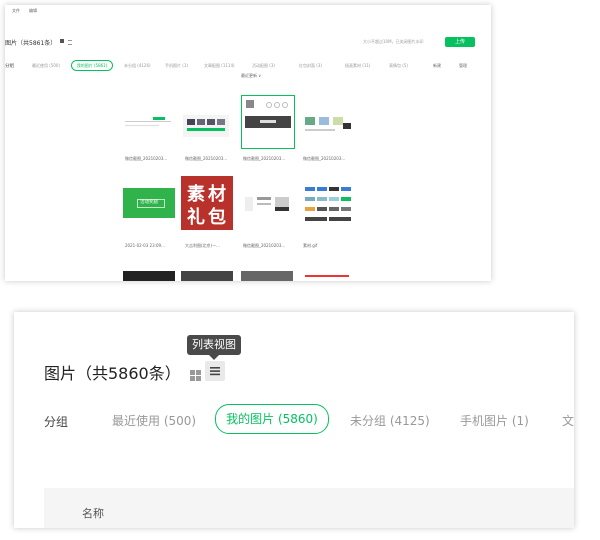  I want to click on upload-hint: 大小不超过10M，已关闭图片水印, so click(393, 41).